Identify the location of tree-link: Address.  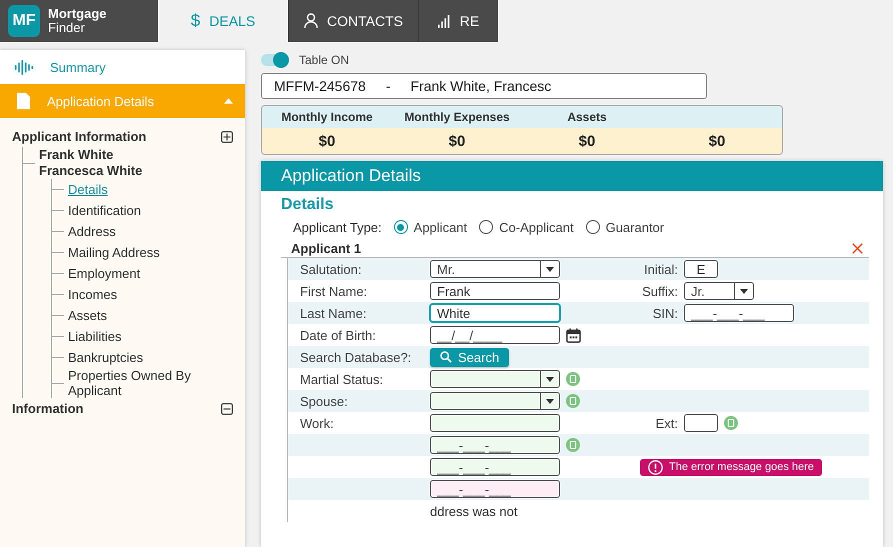
(92, 231).